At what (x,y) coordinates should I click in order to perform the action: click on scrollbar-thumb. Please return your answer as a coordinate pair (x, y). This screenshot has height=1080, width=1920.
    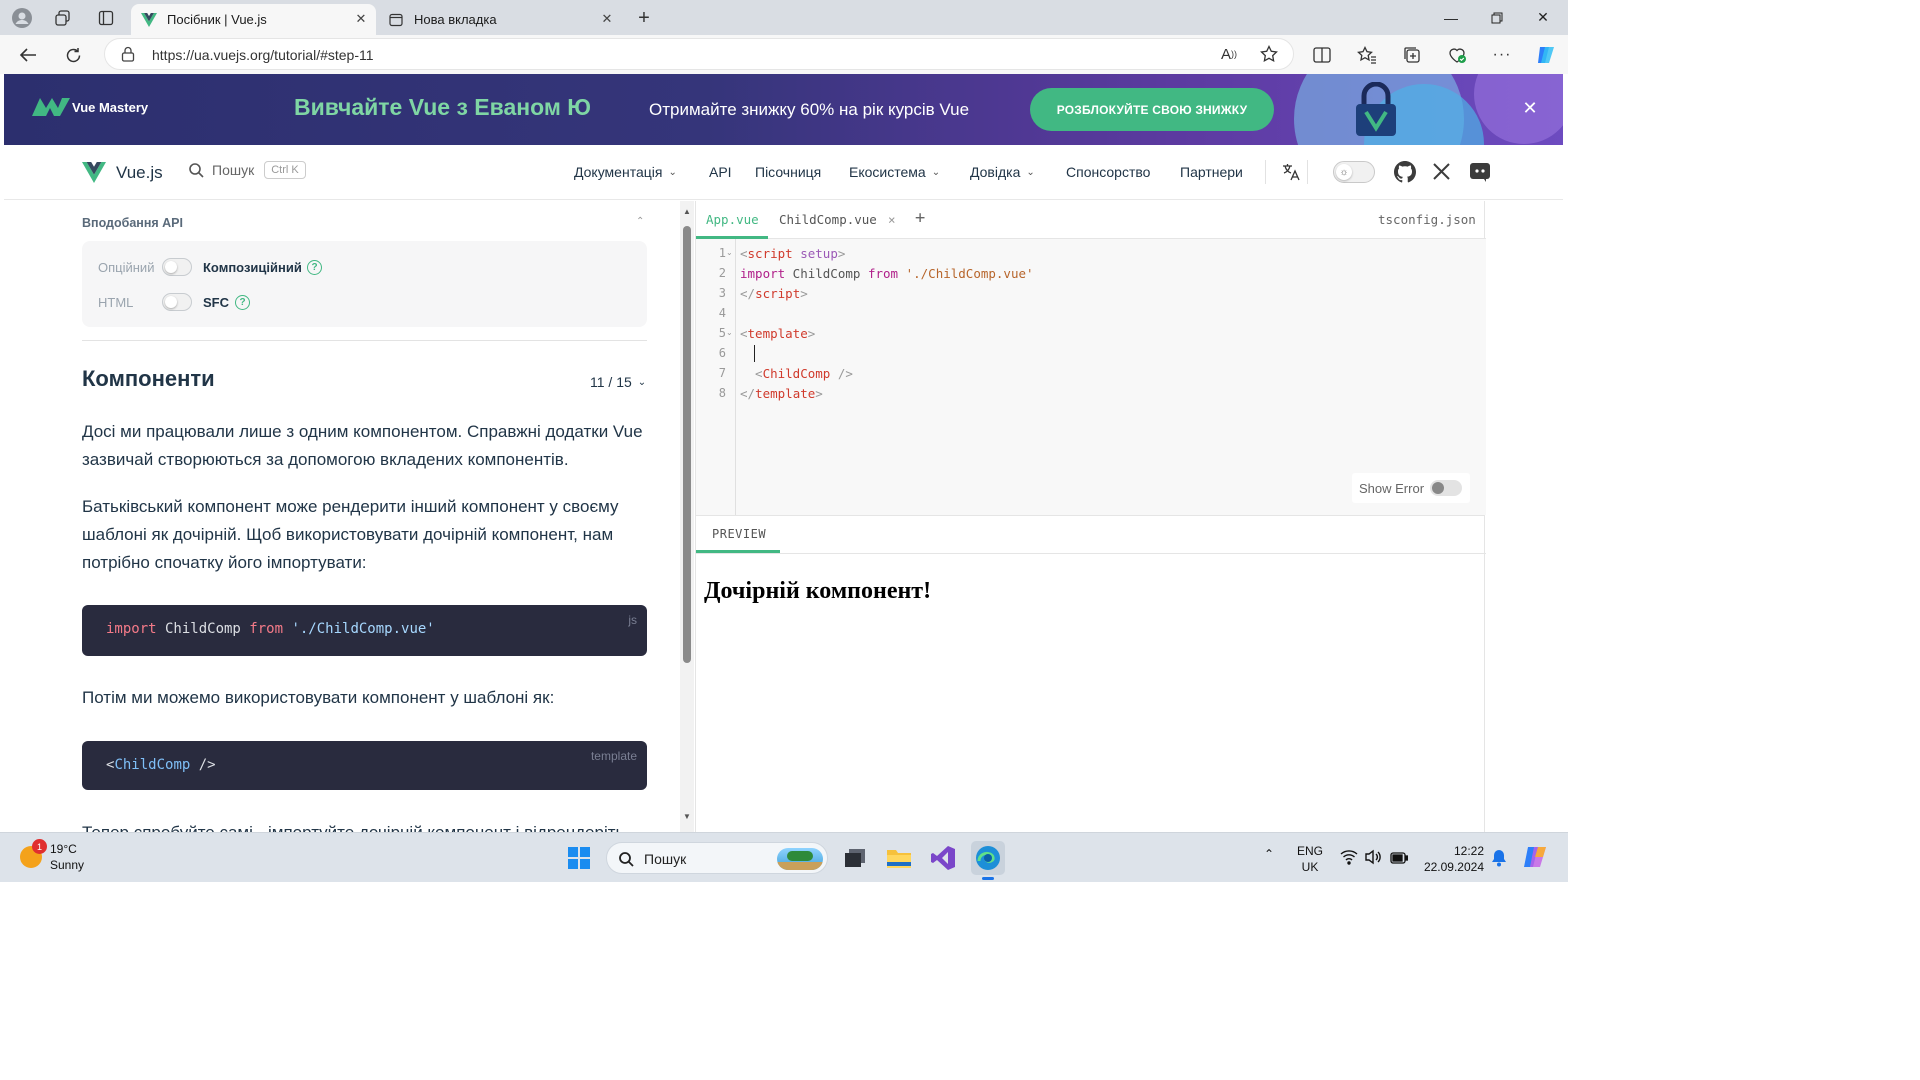
    Looking at the image, I should click on (687, 444).